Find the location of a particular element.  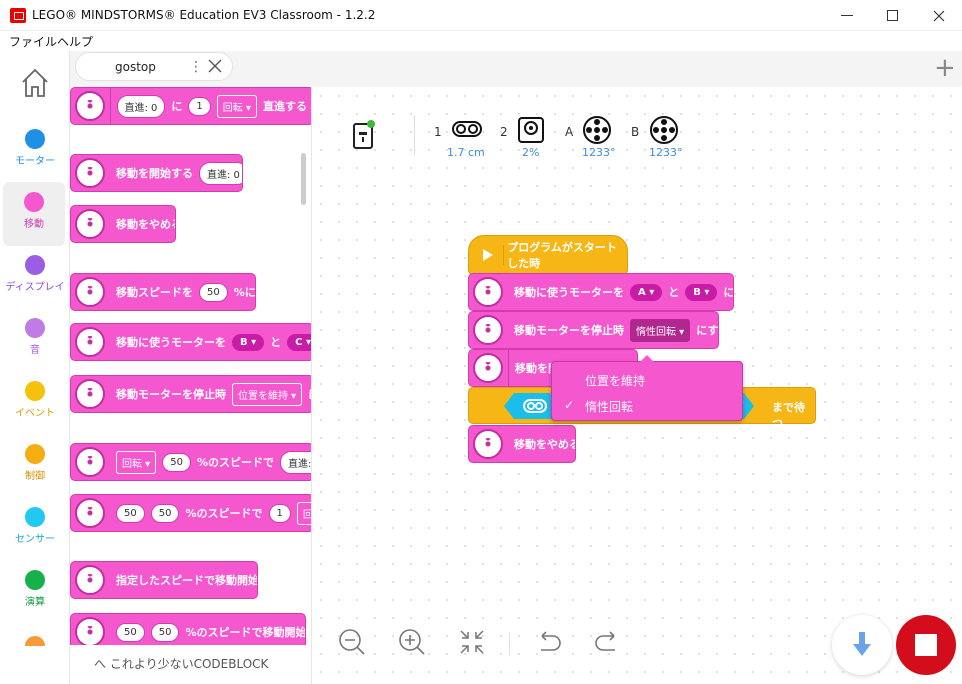

download-button is located at coordinates (862, 645).